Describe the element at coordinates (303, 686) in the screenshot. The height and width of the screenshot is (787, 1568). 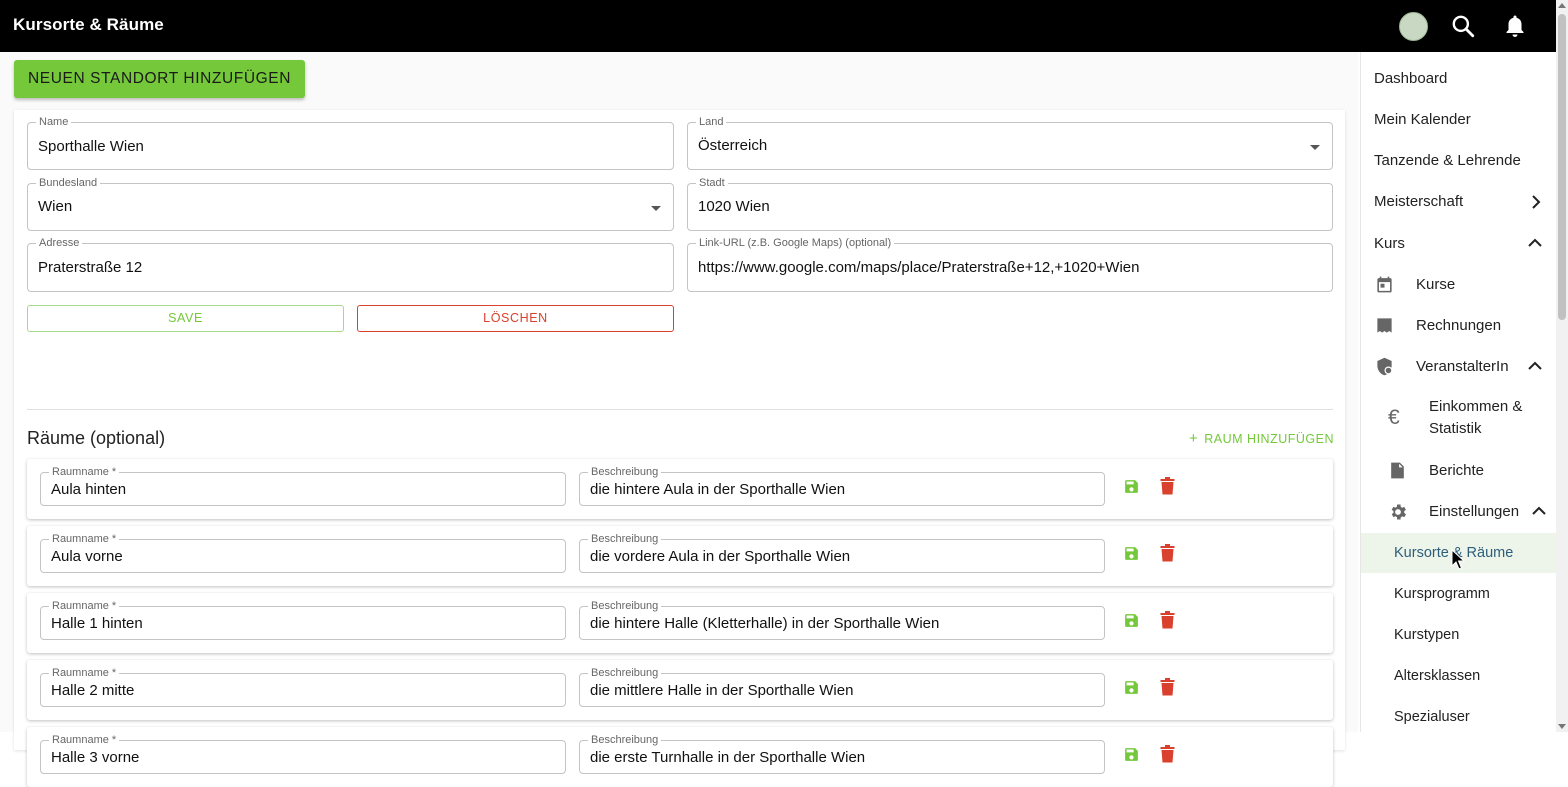
I see `room-name-field: Raumname * Halle 2 mitte` at that location.